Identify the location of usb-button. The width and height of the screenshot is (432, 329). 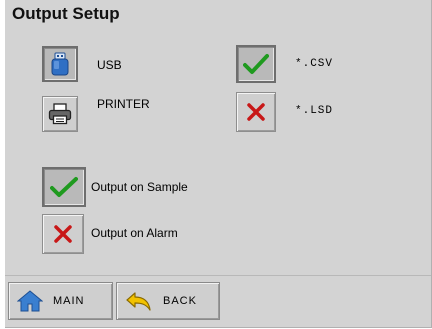
(60, 64).